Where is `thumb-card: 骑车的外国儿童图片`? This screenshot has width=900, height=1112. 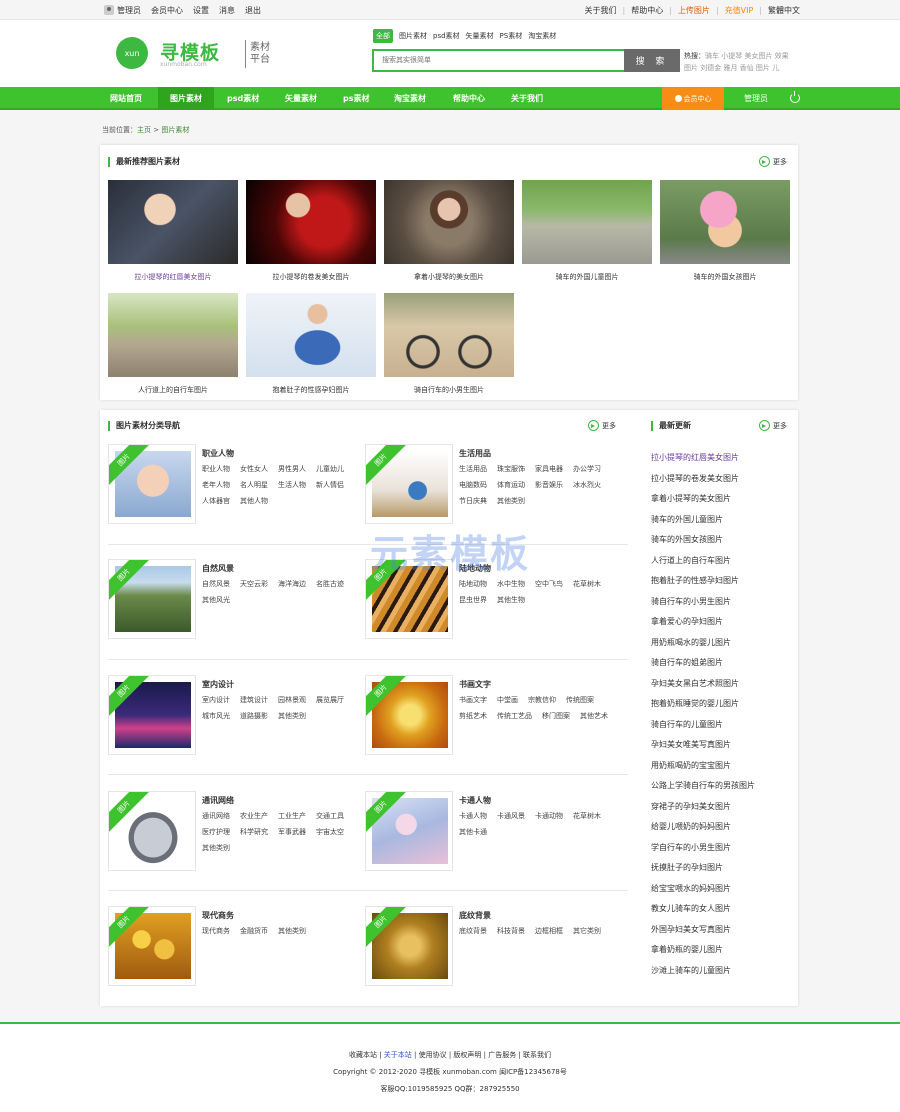 thumb-card: 骑车的外国儿童图片 is located at coordinates (587, 231).